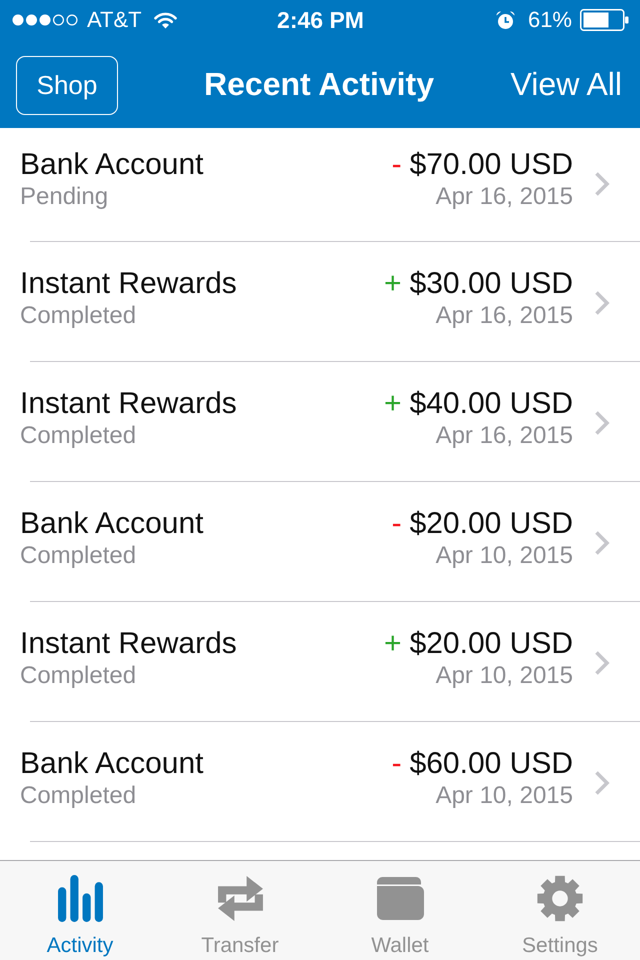 The width and height of the screenshot is (640, 960). What do you see at coordinates (64, 197) in the screenshot?
I see `transaction-status: Pending` at bounding box center [64, 197].